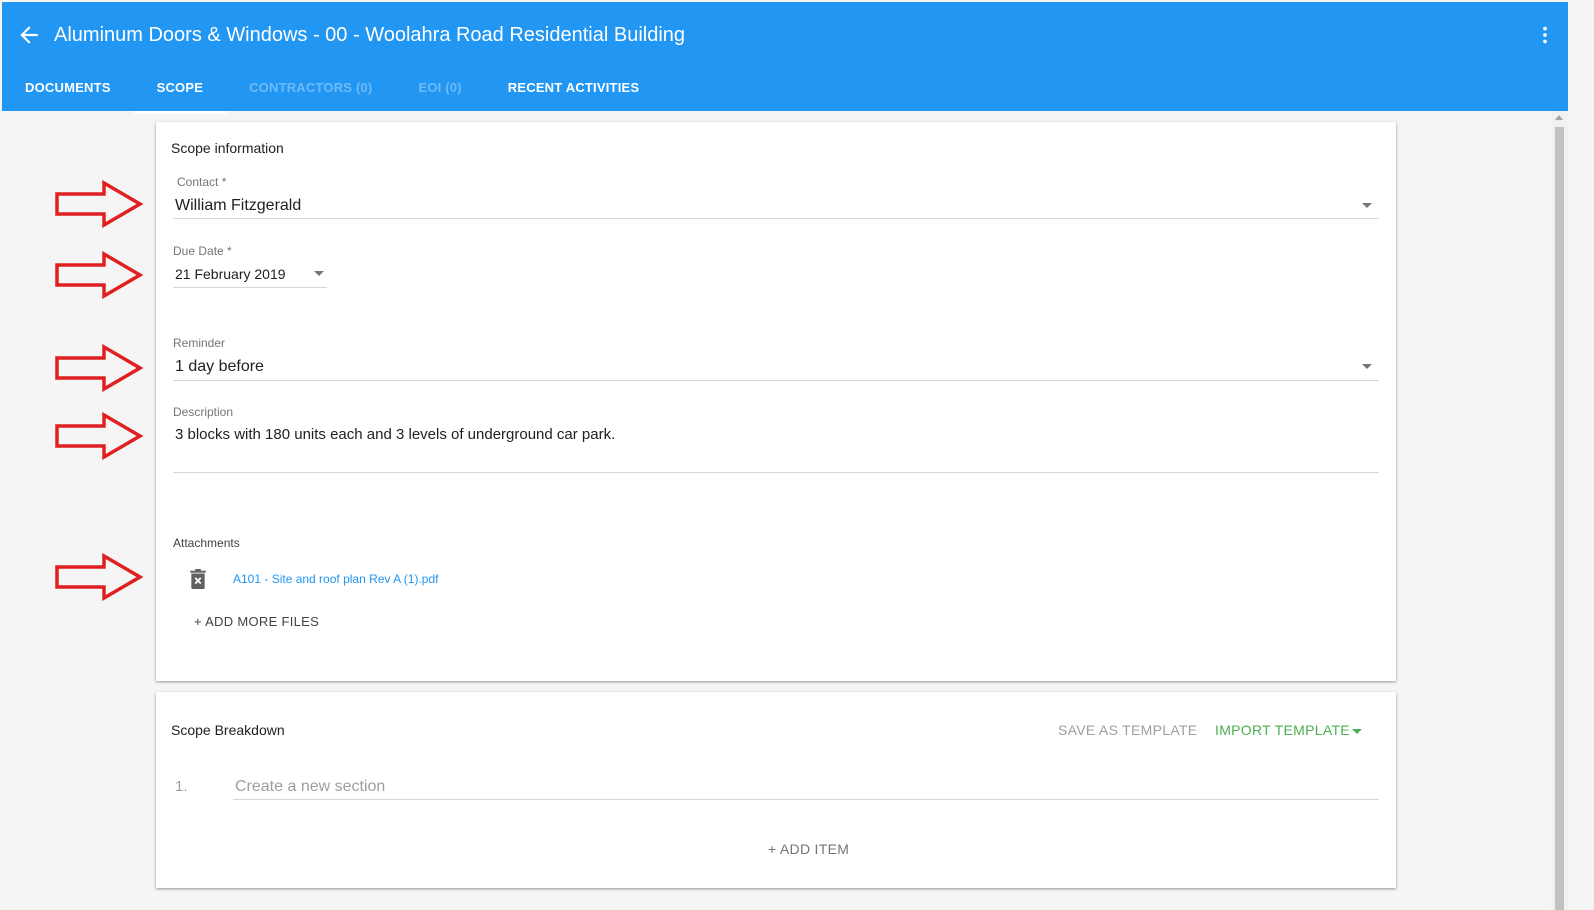 Image resolution: width=1594 pixels, height=910 pixels. I want to click on new-section-underline, so click(806, 799).